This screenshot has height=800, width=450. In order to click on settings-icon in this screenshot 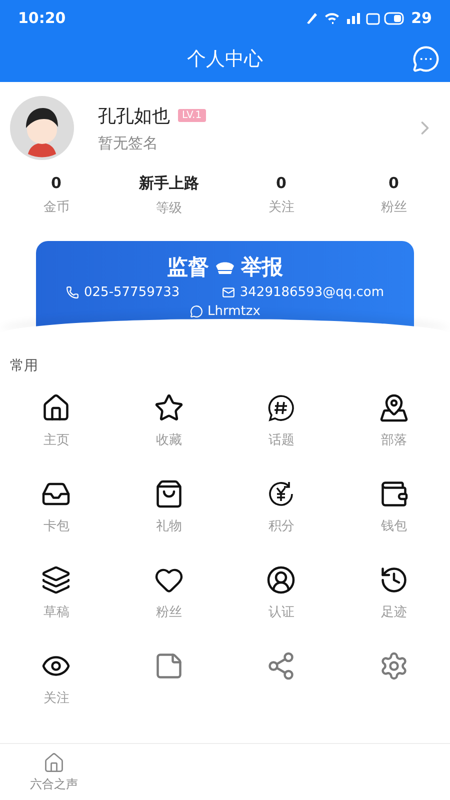, I will do `click(393, 666)`.